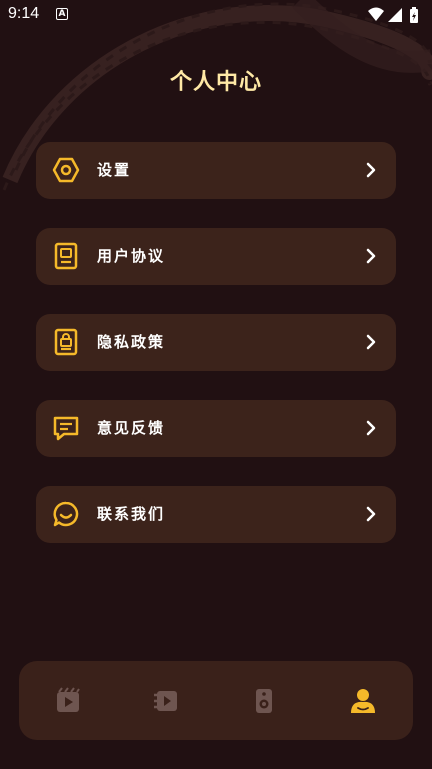 Image resolution: width=432 pixels, height=769 pixels. Describe the element at coordinates (166, 701) in the screenshot. I see `tab-video-play-icon` at that location.